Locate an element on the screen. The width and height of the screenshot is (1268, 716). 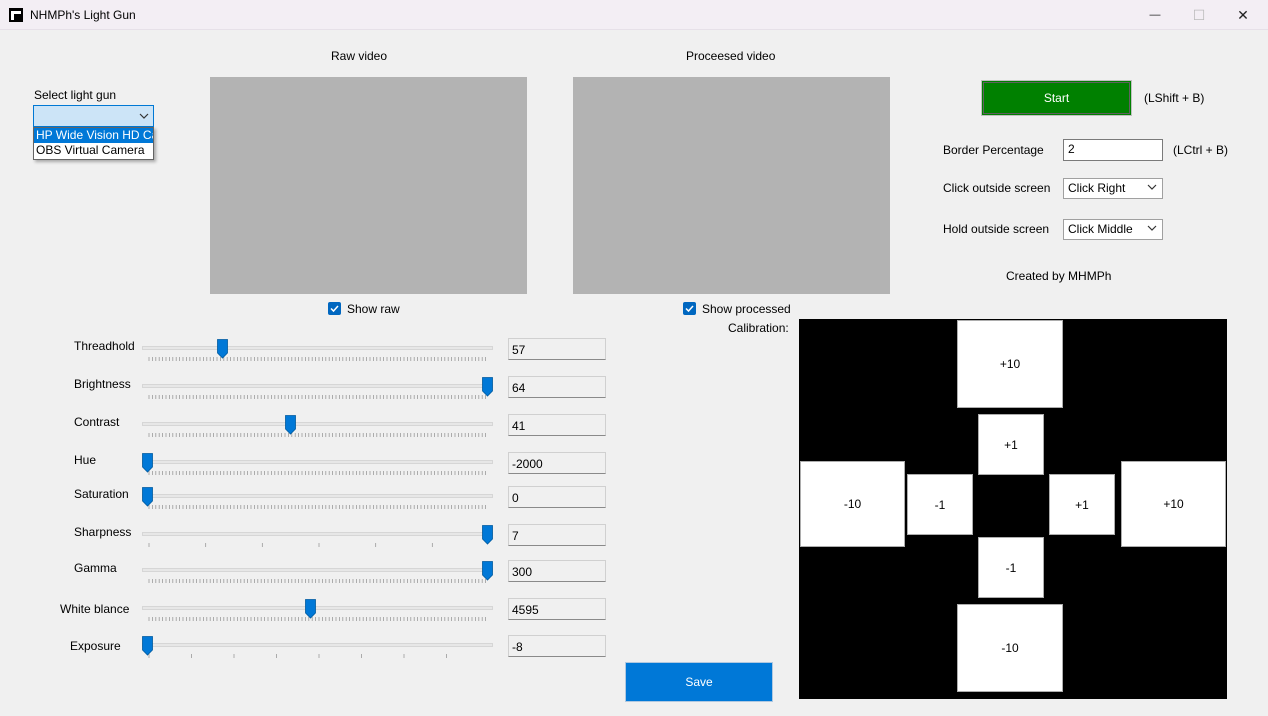
slider-label: Exposure is located at coordinates (95, 646).